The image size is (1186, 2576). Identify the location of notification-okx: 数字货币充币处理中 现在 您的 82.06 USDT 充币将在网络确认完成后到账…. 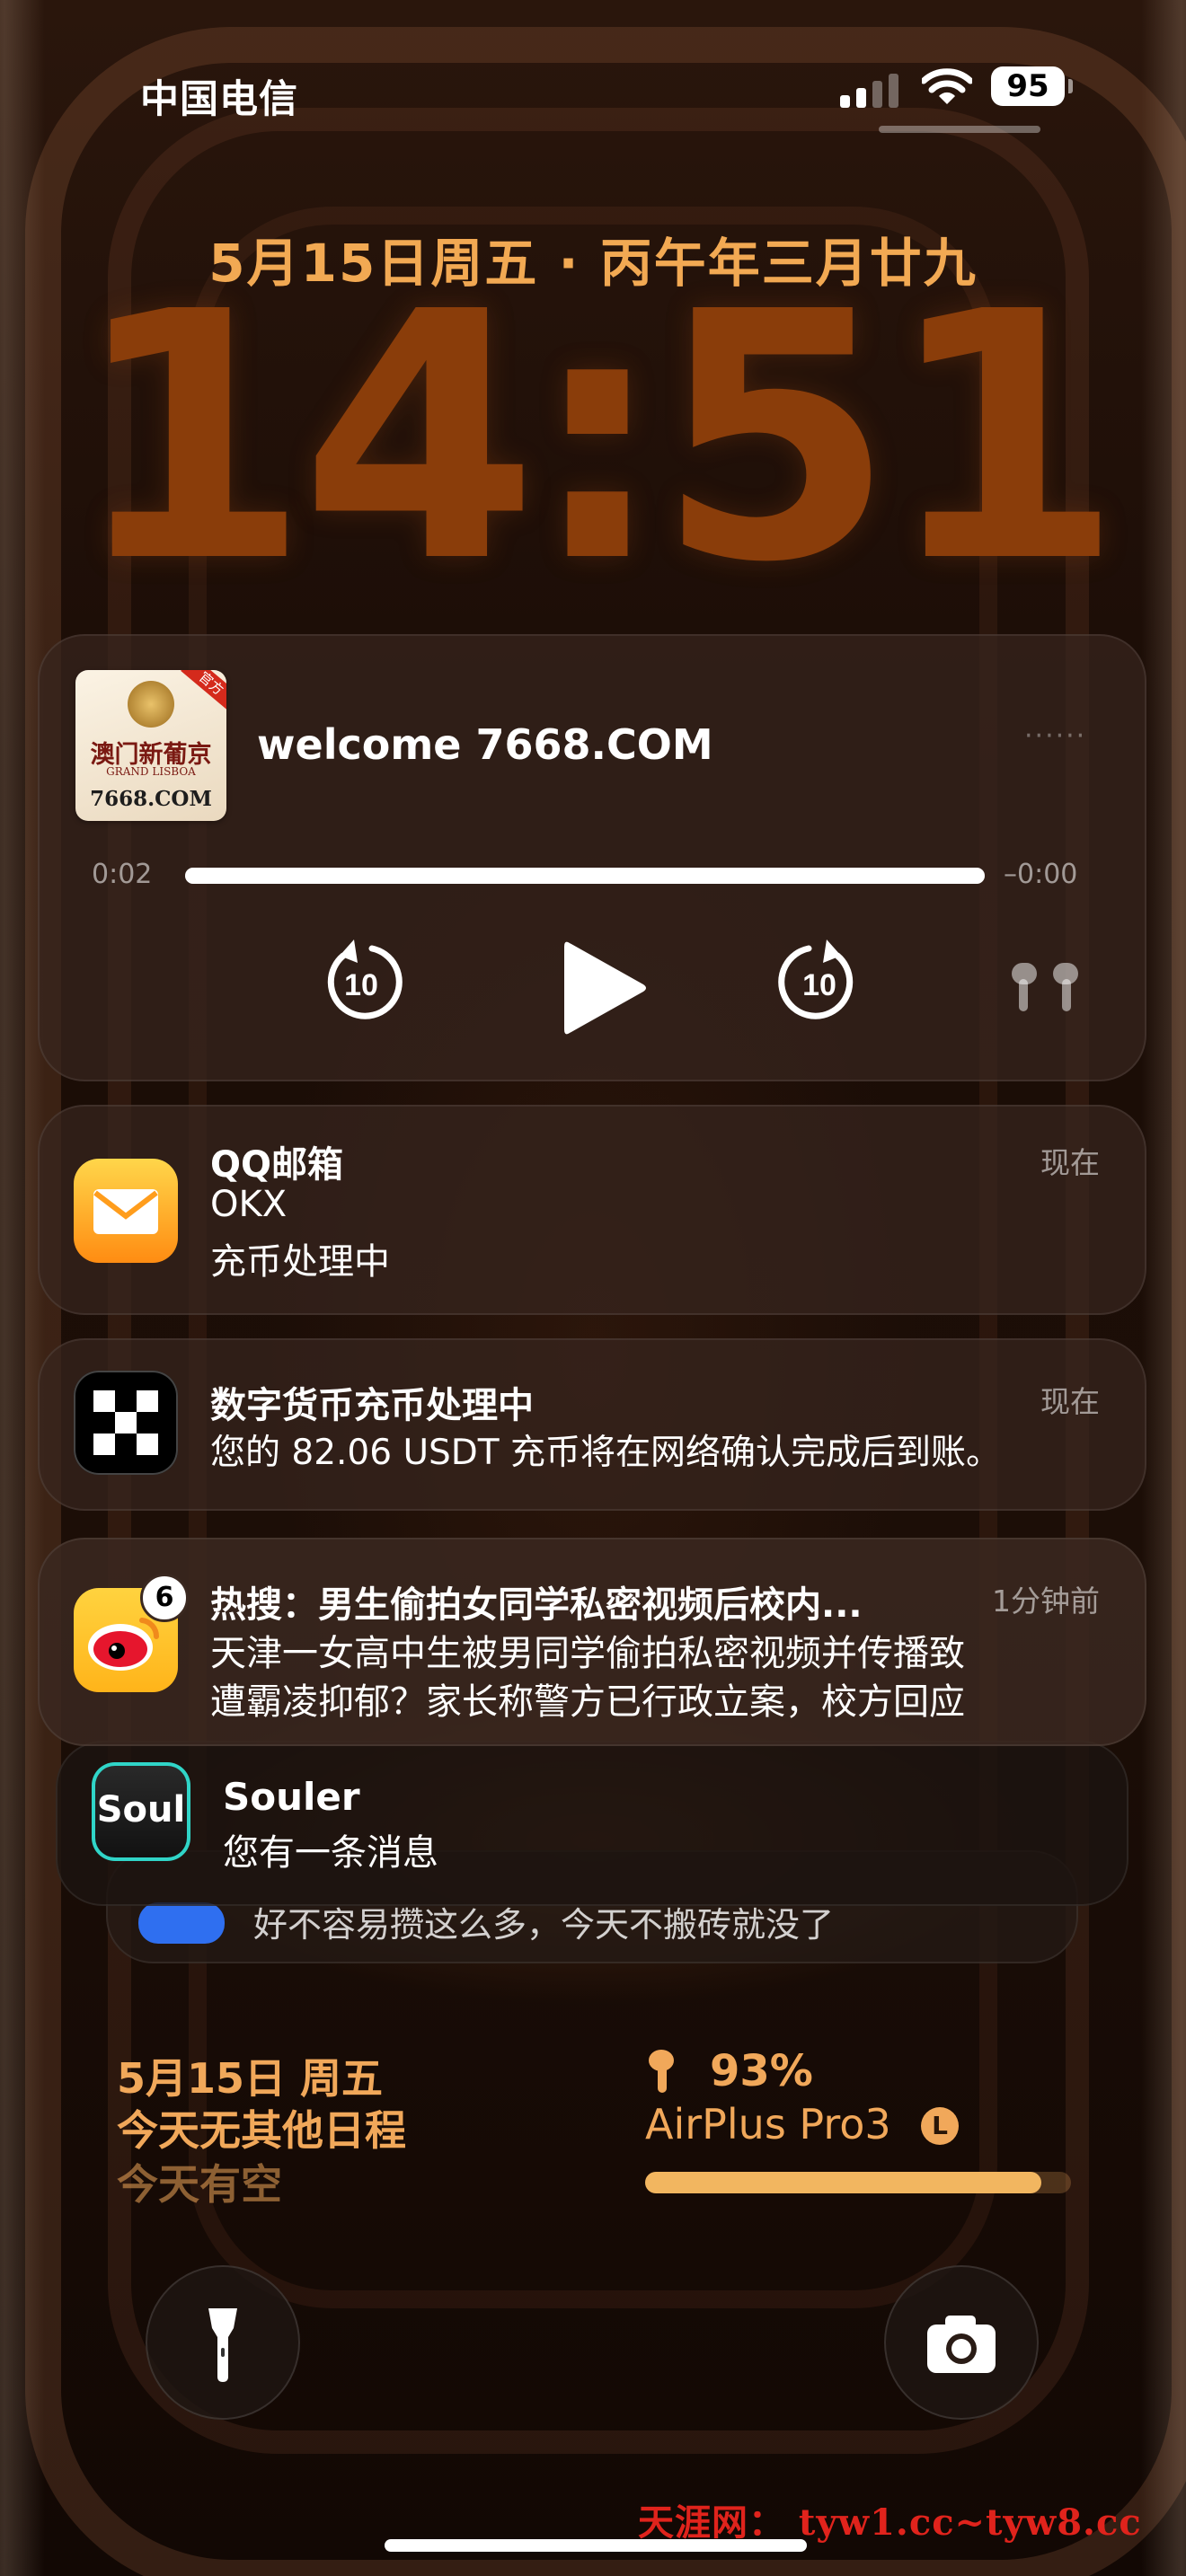
(592, 1424).